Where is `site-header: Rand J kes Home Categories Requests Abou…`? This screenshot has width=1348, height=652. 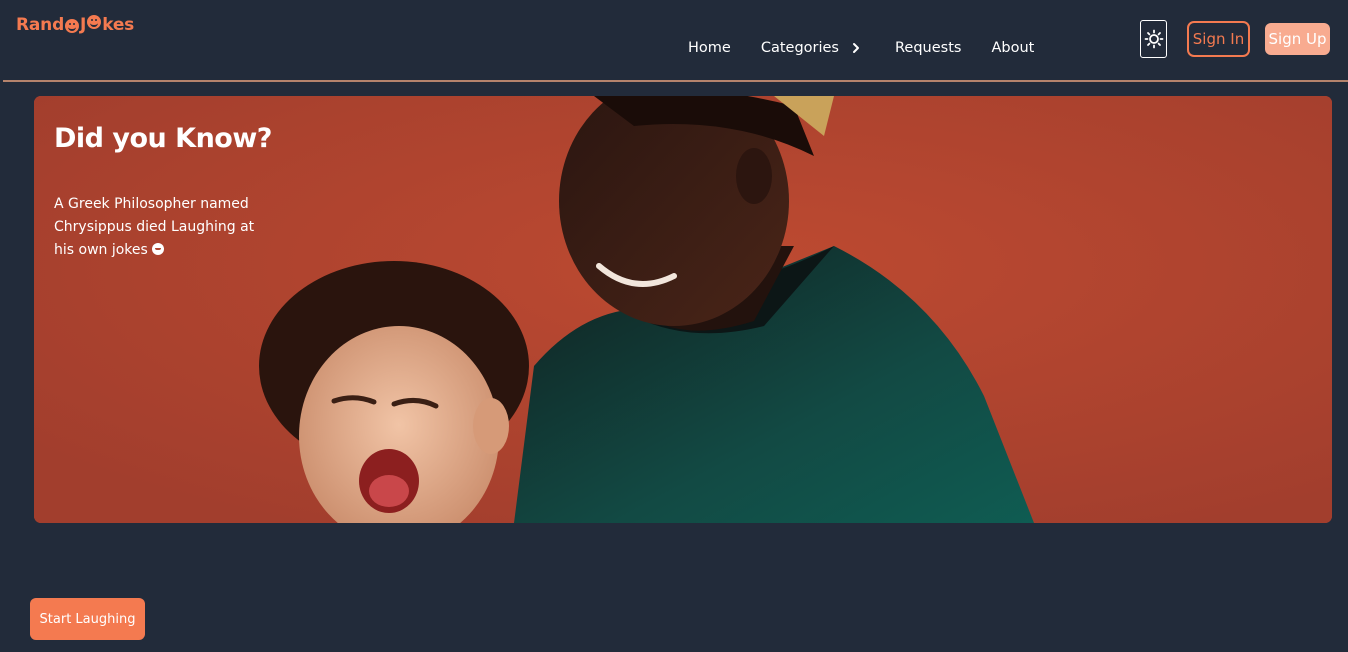
site-header: Rand J kes Home Categories Requests Abou… is located at coordinates (674, 41).